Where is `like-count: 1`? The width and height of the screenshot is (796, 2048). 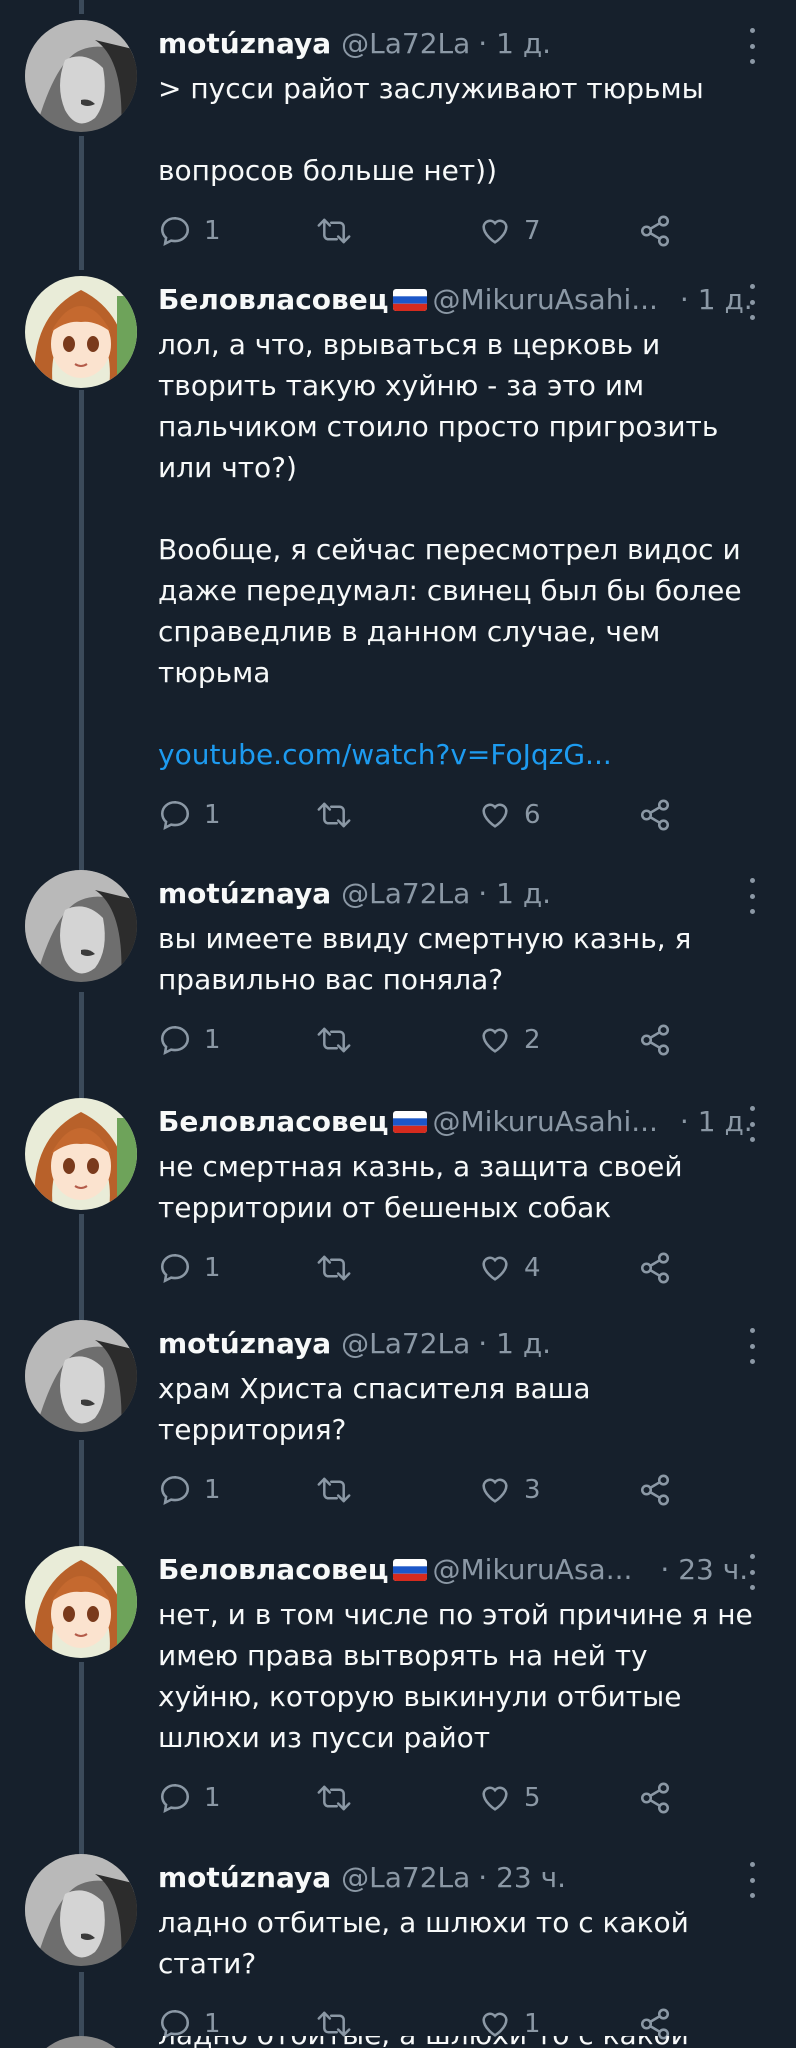 like-count: 1 is located at coordinates (532, 2024).